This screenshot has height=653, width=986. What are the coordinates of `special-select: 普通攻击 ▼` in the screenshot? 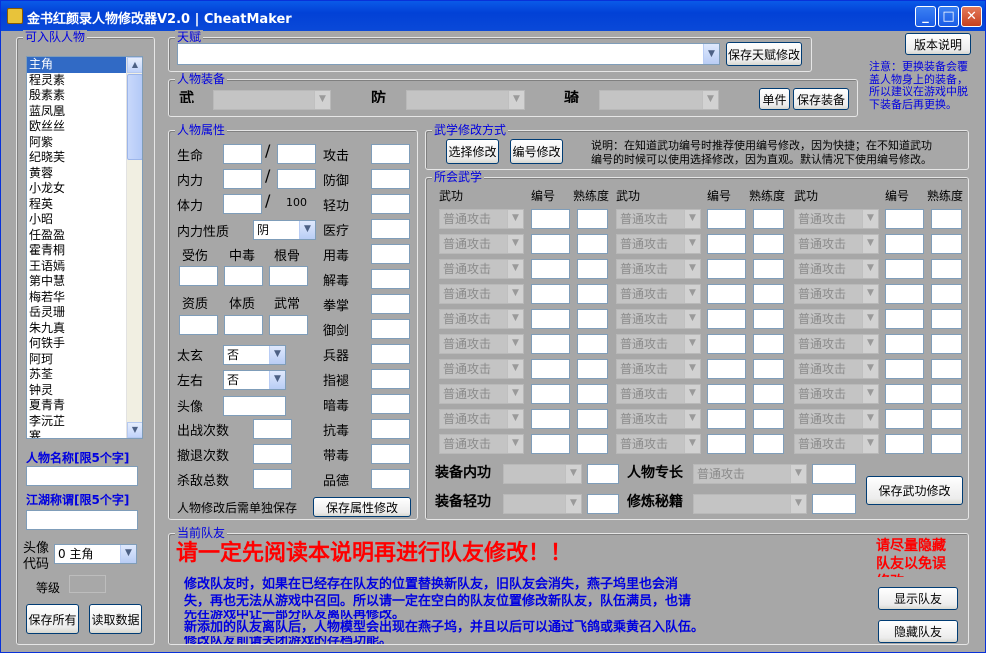 It's located at (750, 474).